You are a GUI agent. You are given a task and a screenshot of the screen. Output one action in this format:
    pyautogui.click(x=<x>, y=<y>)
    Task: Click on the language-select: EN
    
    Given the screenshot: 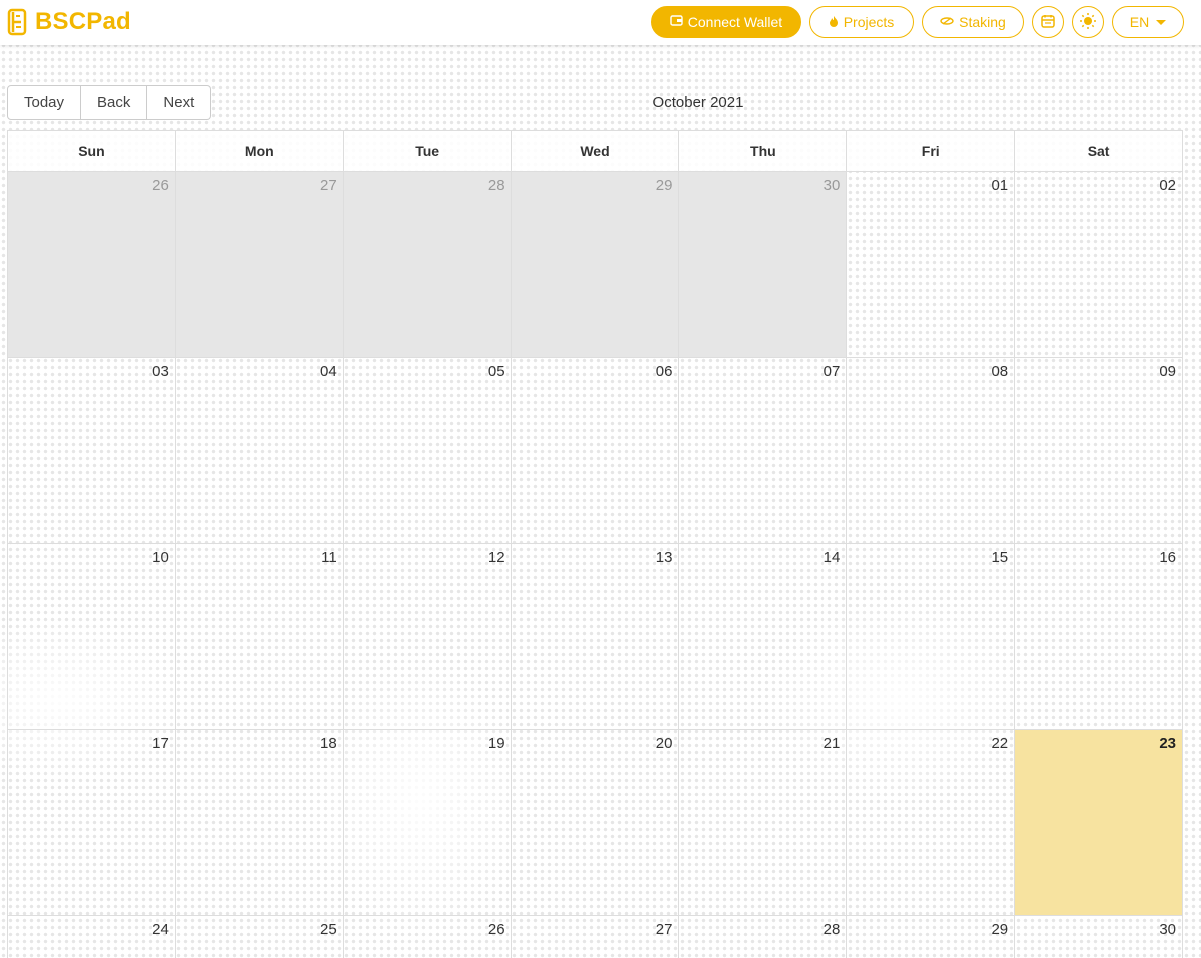 What is the action you would take?
    pyautogui.click(x=1148, y=22)
    